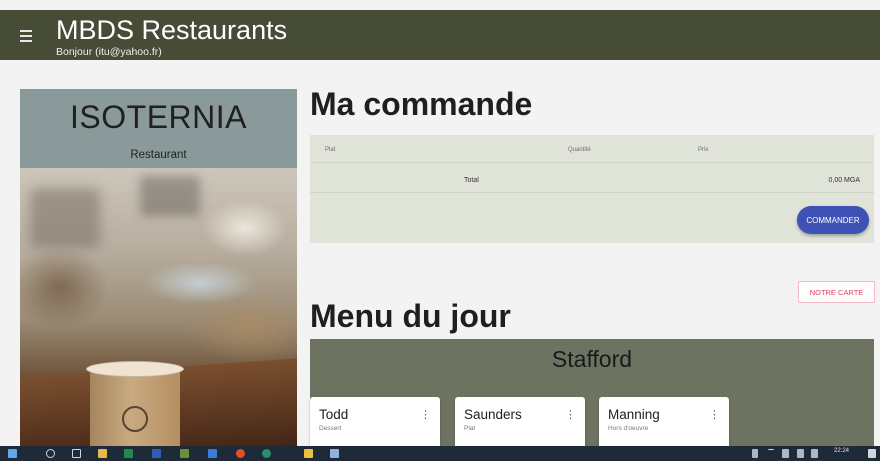 This screenshot has width=880, height=461. Describe the element at coordinates (755, 453) in the screenshot. I see `people-icon` at that location.